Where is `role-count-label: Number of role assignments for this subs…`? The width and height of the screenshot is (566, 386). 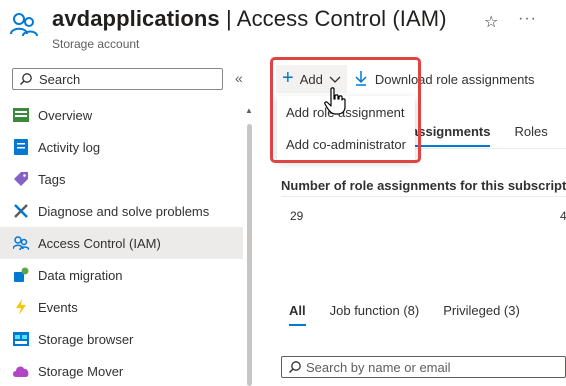 role-count-label: Number of role assignments for this subs… is located at coordinates (423, 185).